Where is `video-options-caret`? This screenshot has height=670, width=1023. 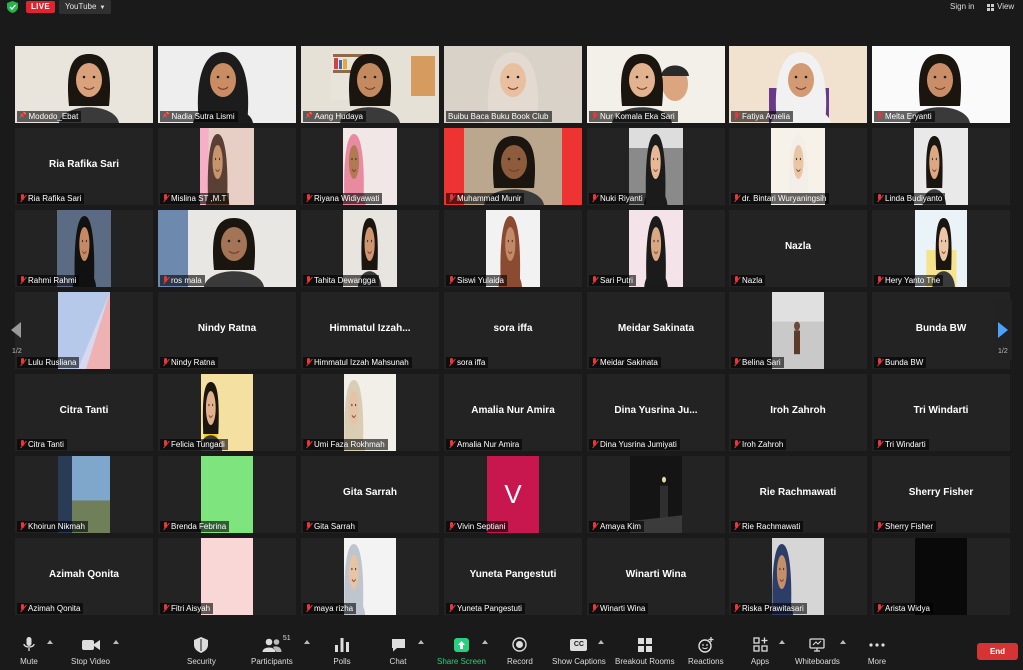
video-options-caret is located at coordinates (116, 642).